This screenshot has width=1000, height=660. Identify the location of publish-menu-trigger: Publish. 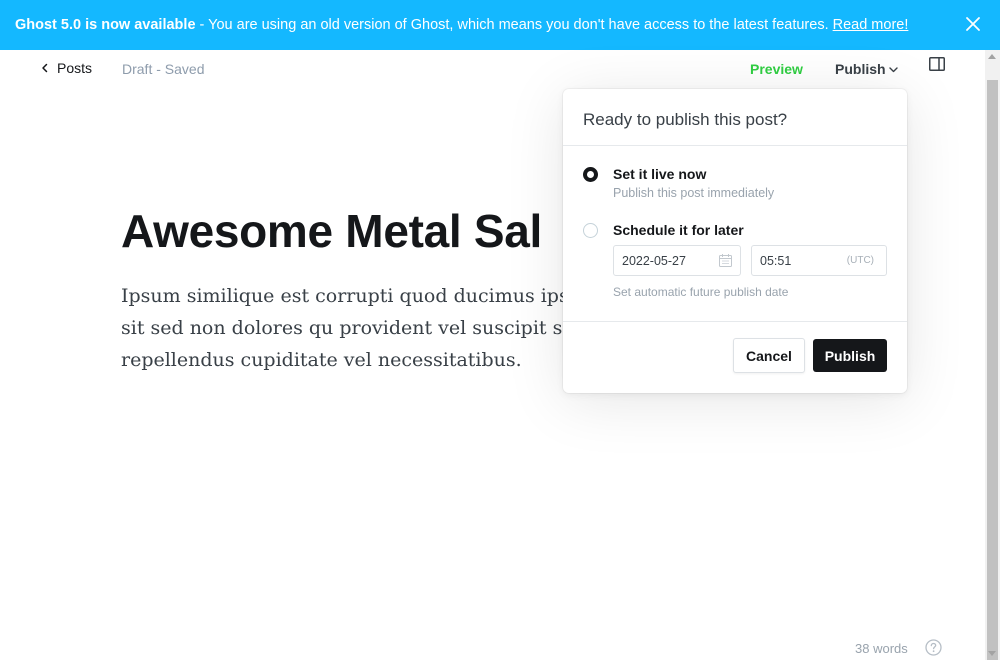
(866, 69).